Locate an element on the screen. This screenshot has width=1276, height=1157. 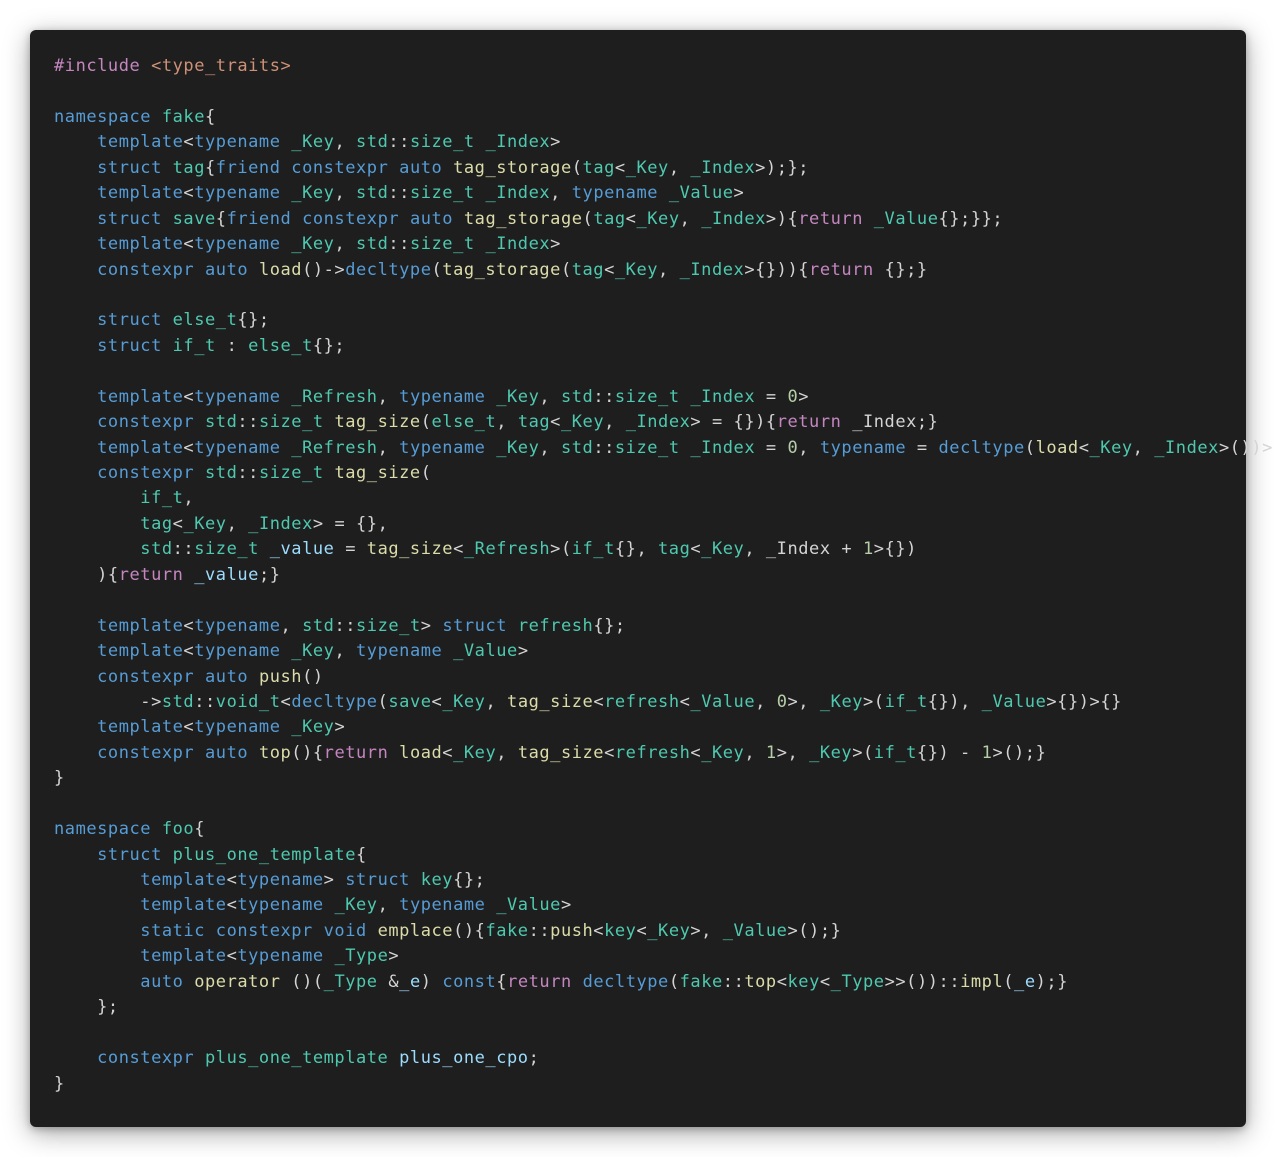
code-token: >);}; is located at coordinates (782, 167).